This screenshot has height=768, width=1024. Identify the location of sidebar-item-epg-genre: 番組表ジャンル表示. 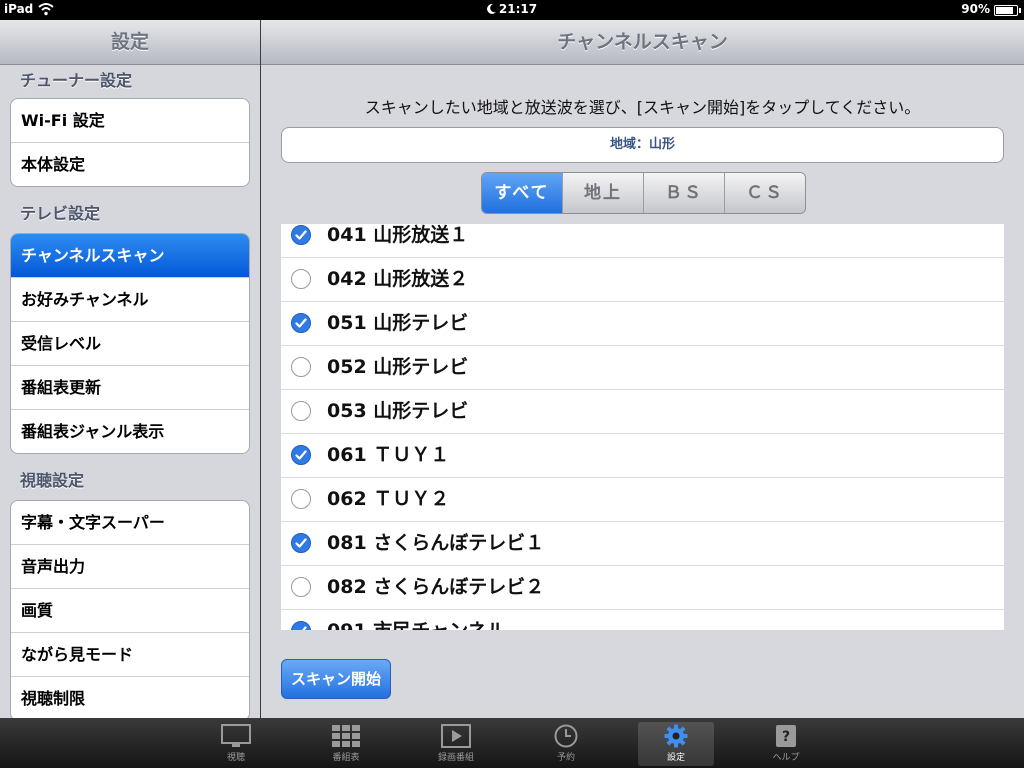
(130, 431).